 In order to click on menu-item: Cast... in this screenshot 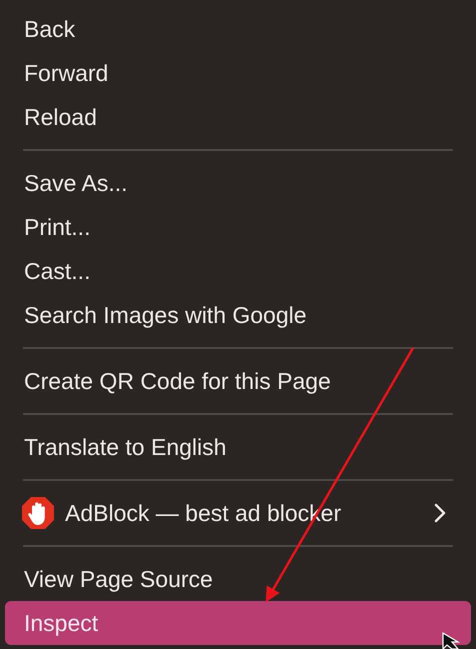, I will do `click(238, 271)`.